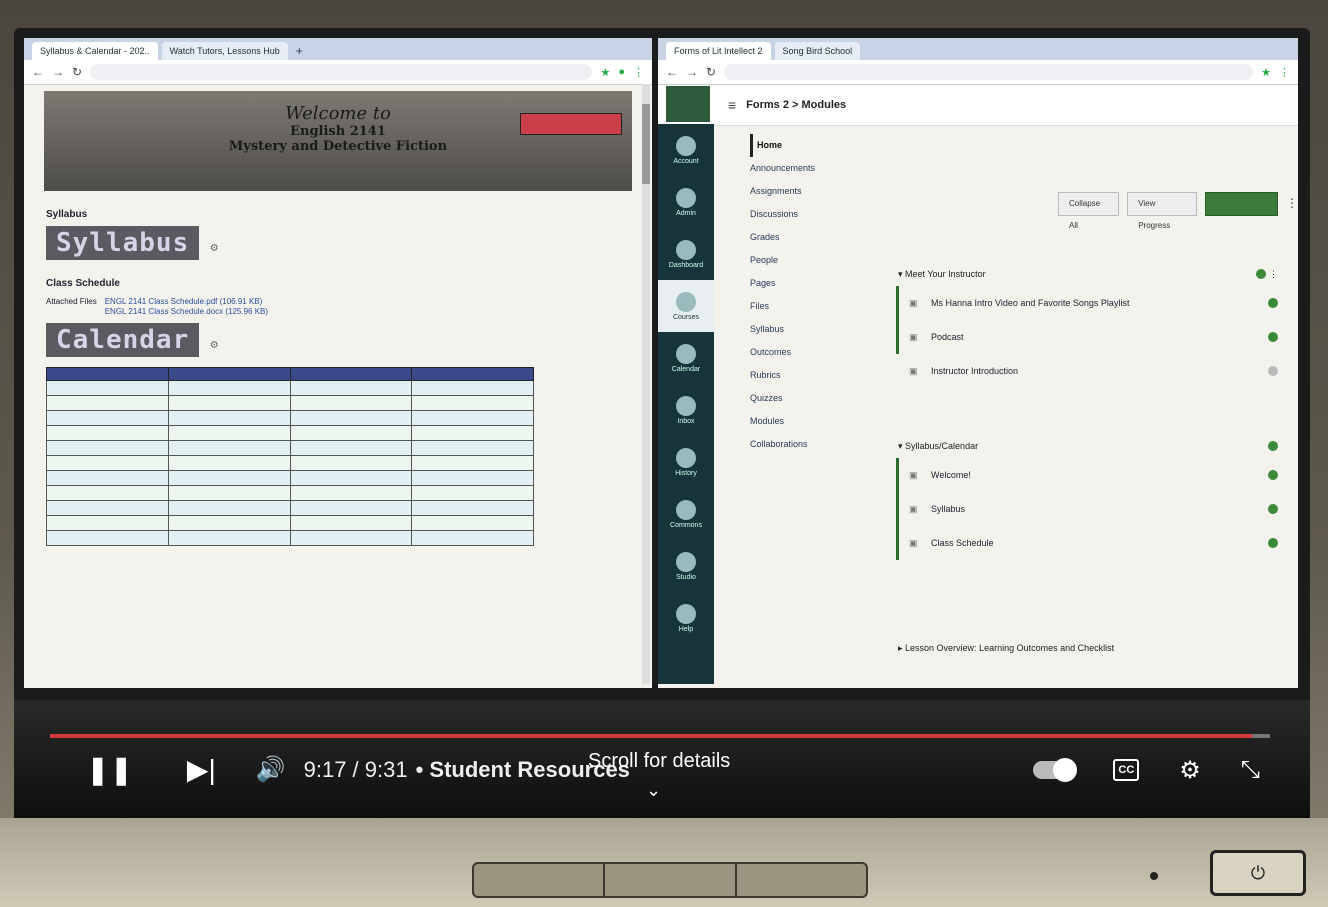 The image size is (1328, 907). I want to click on course-nav-item: People, so click(805, 260).